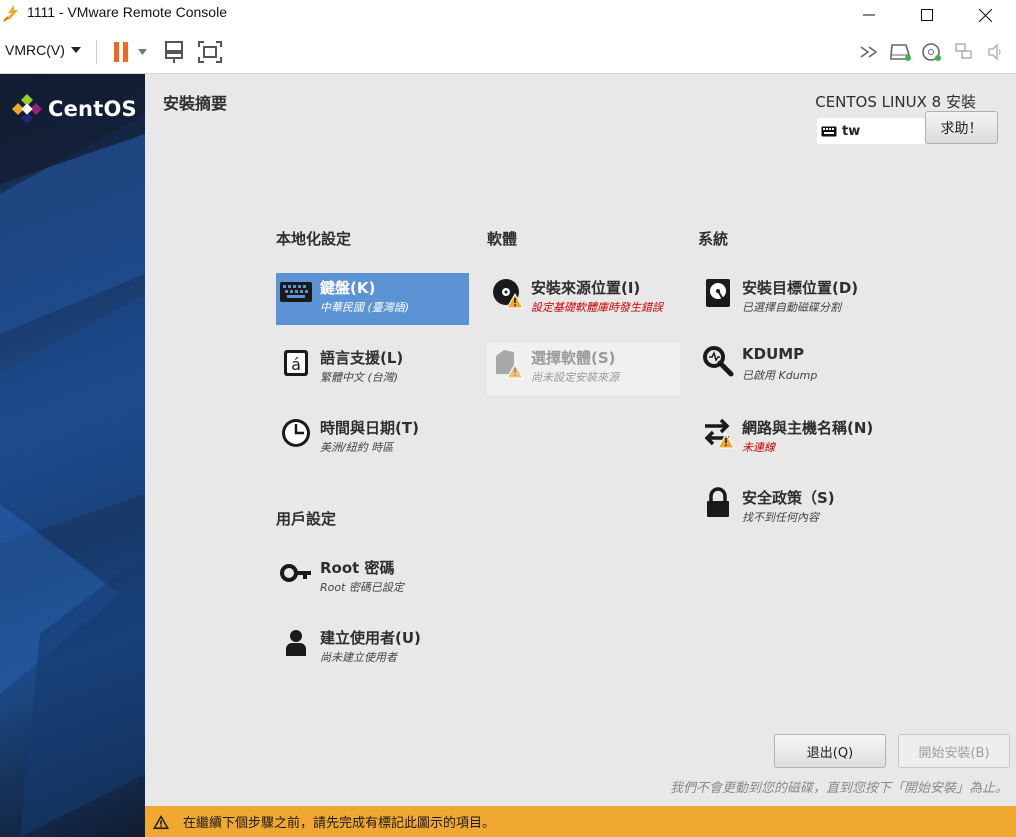 Image resolution: width=1016 pixels, height=837 pixels. I want to click on quit-button: 退出(Q), so click(830, 751).